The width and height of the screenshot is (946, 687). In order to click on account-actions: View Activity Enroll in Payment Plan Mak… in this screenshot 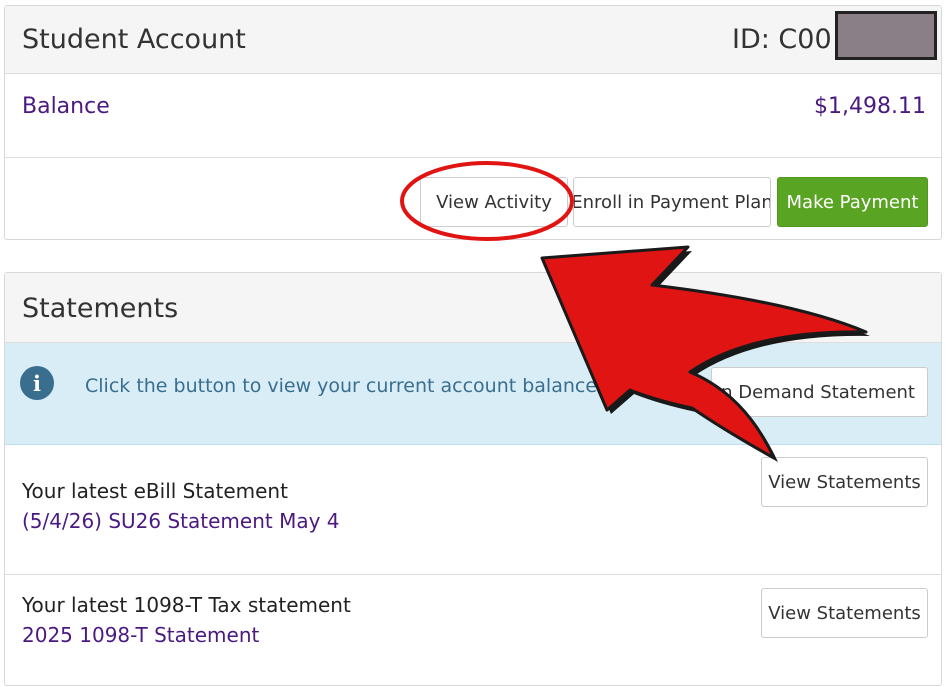, I will do `click(473, 199)`.